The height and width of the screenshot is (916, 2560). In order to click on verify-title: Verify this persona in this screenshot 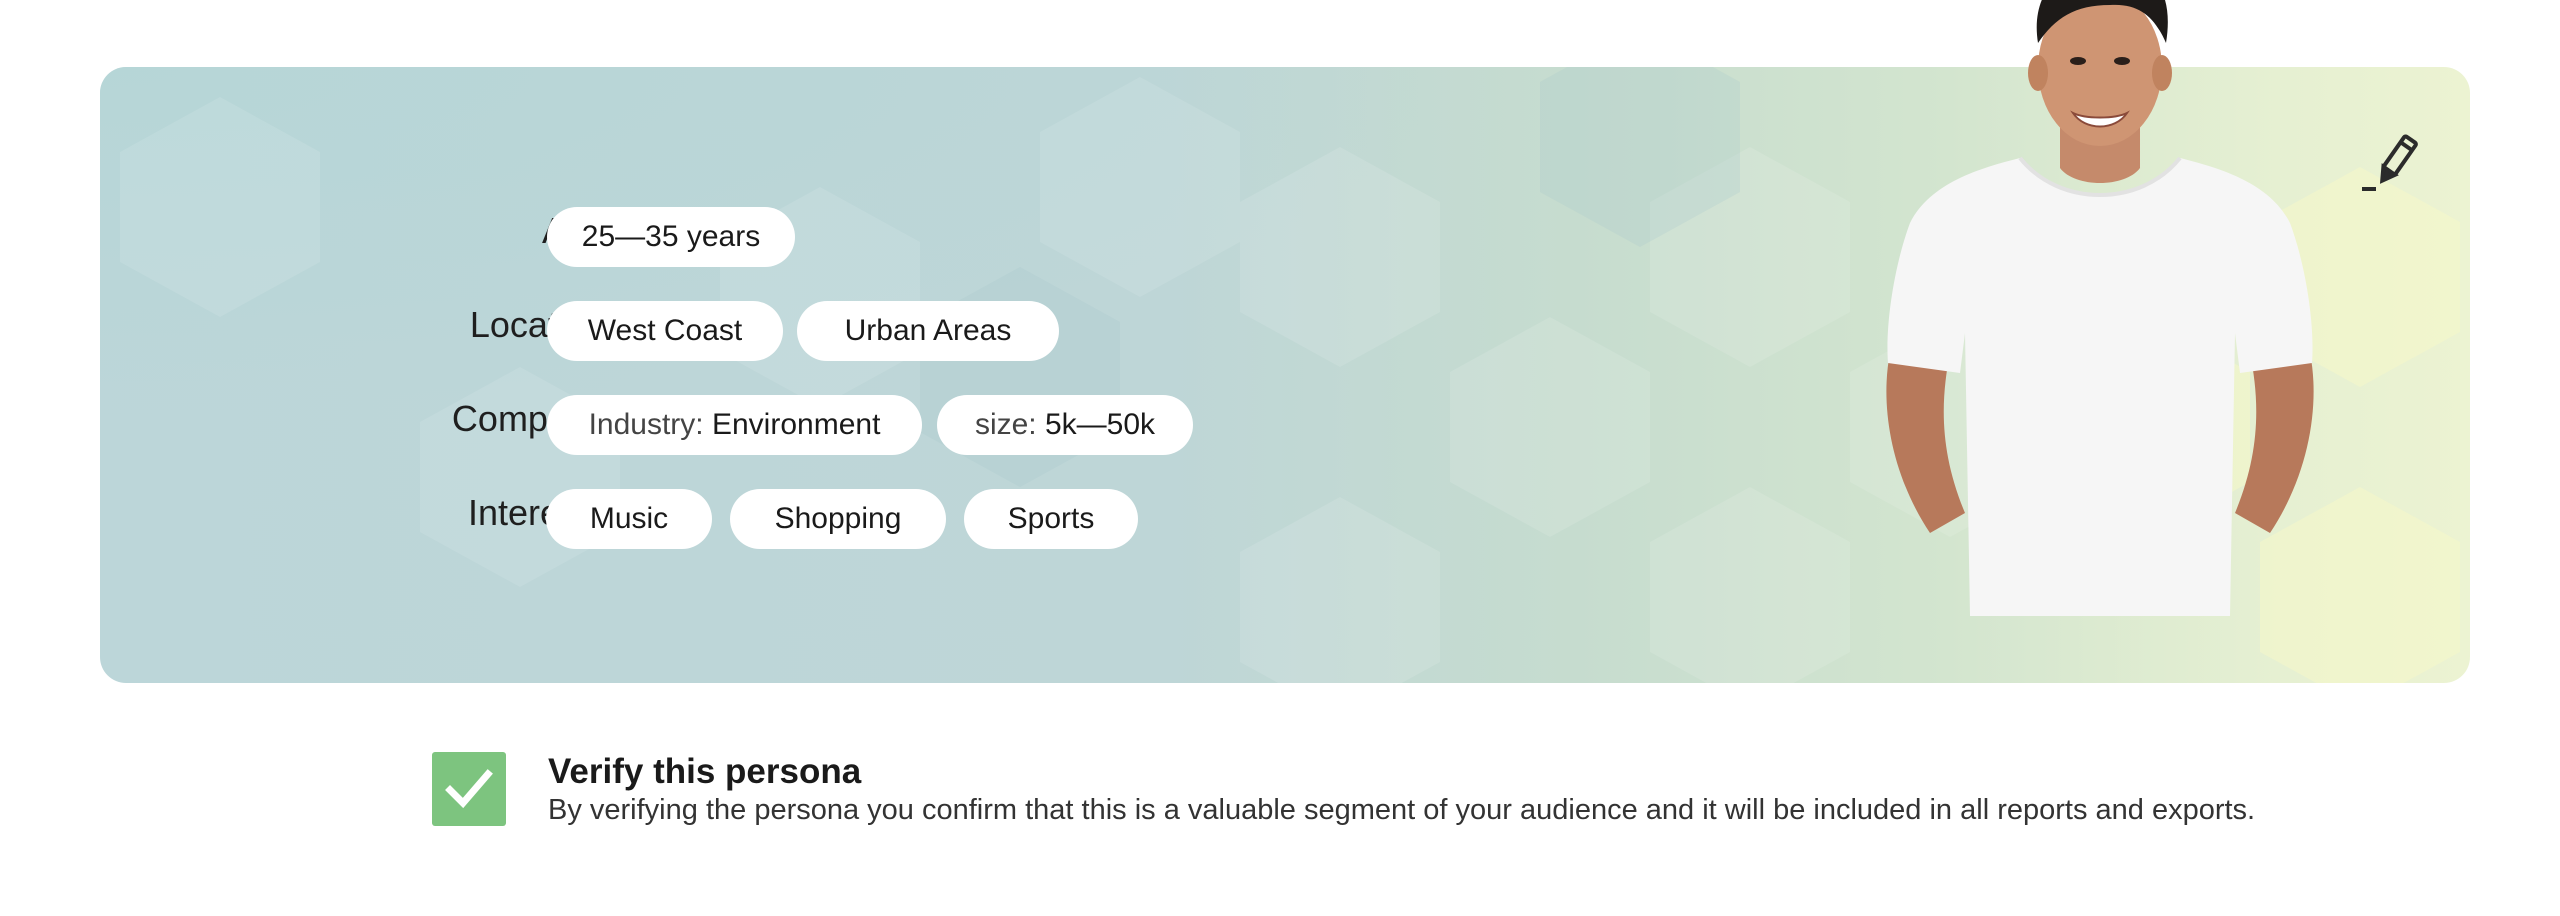, I will do `click(705, 771)`.